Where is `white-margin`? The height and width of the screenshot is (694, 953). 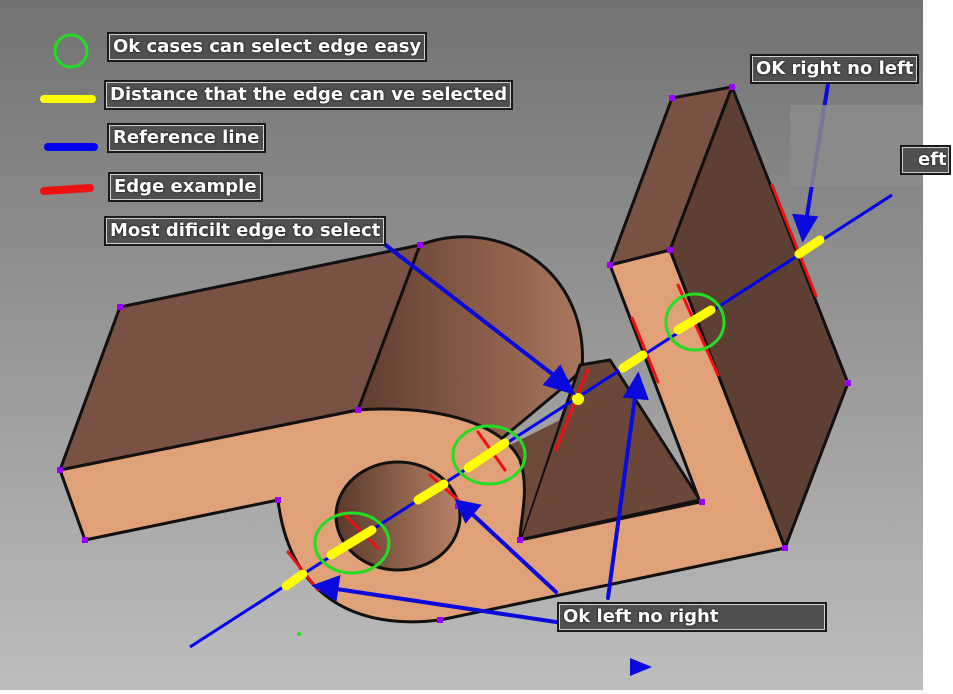
white-margin is located at coordinates (938, 345).